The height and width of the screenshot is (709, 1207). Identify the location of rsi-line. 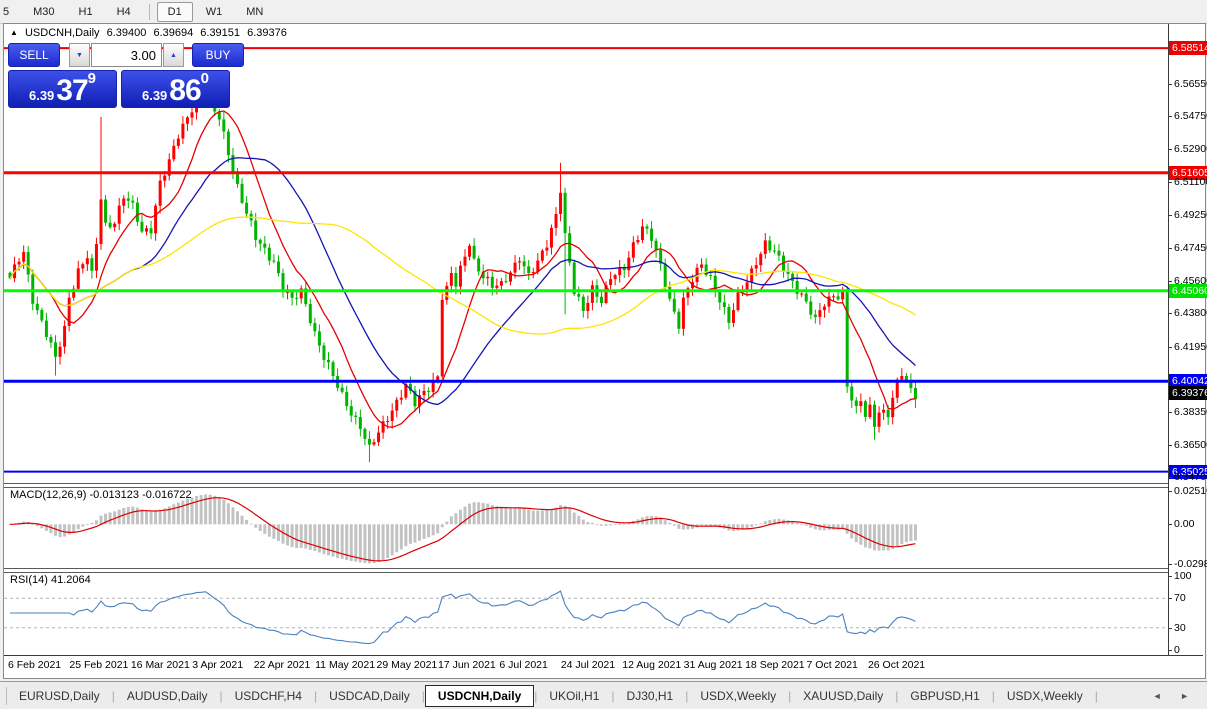
(463, 617).